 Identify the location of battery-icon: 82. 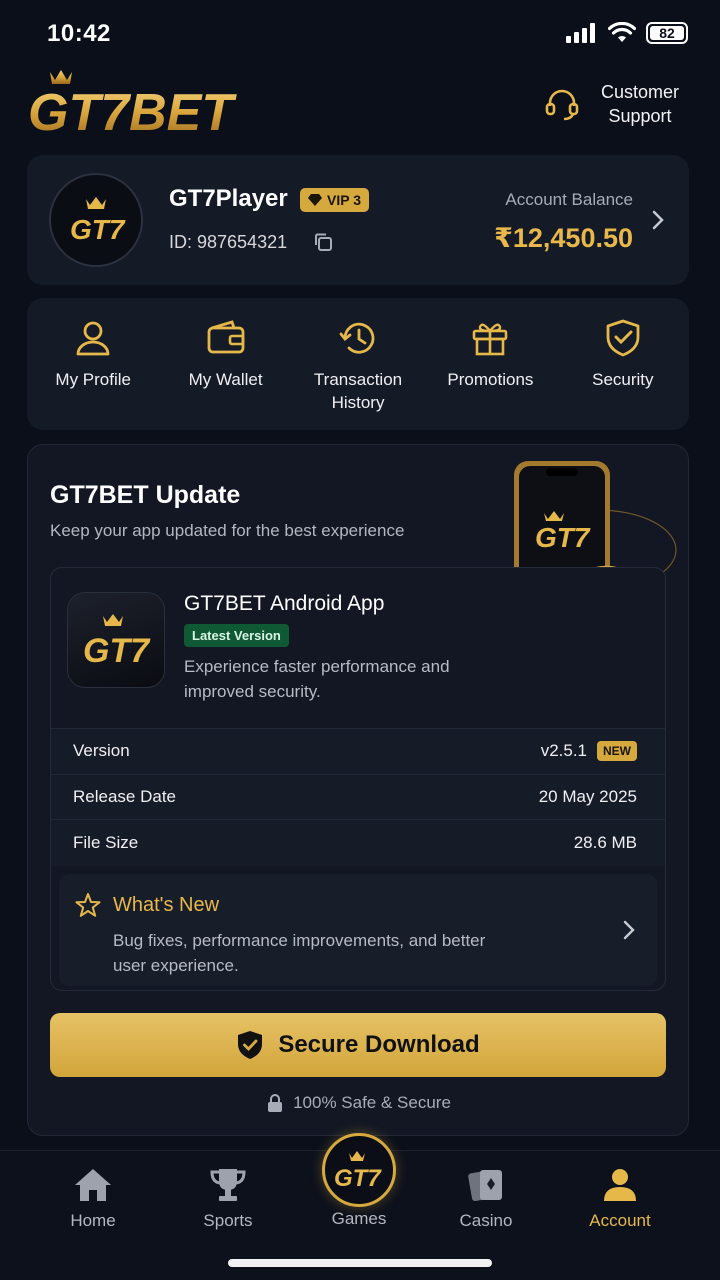
(667, 33).